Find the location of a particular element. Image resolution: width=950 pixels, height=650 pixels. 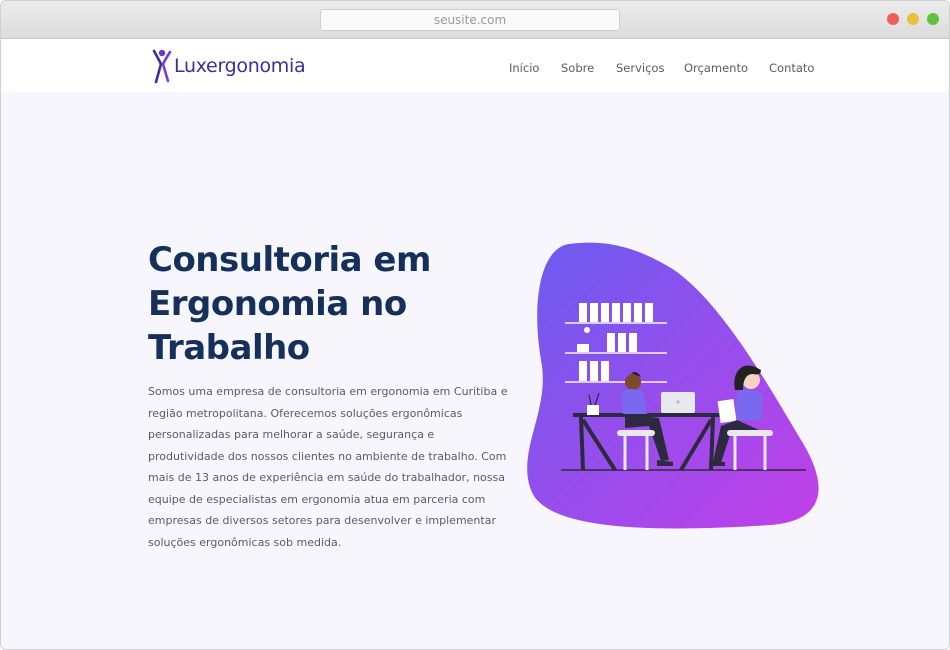

close-window-button is located at coordinates (893, 19).